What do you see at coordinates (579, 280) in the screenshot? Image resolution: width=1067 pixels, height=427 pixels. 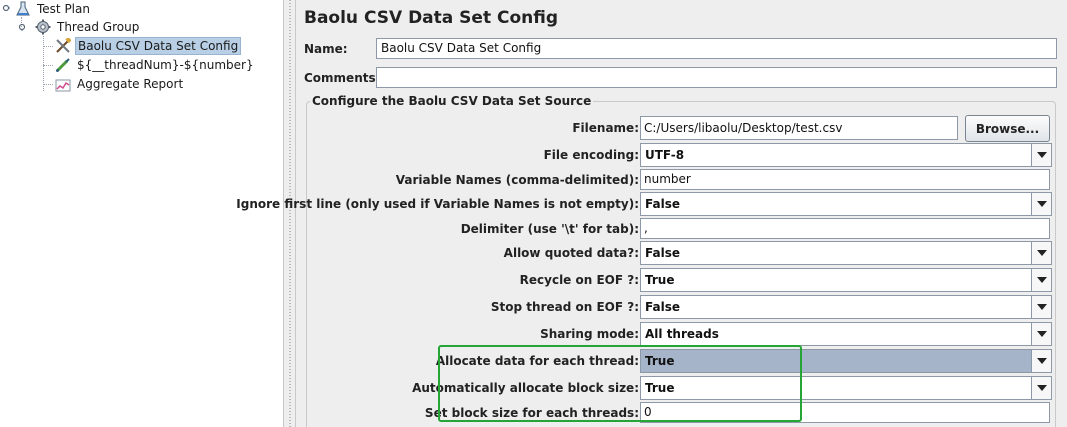 I see `recycle-eof-label: Recycle on EOF ?:` at bounding box center [579, 280].